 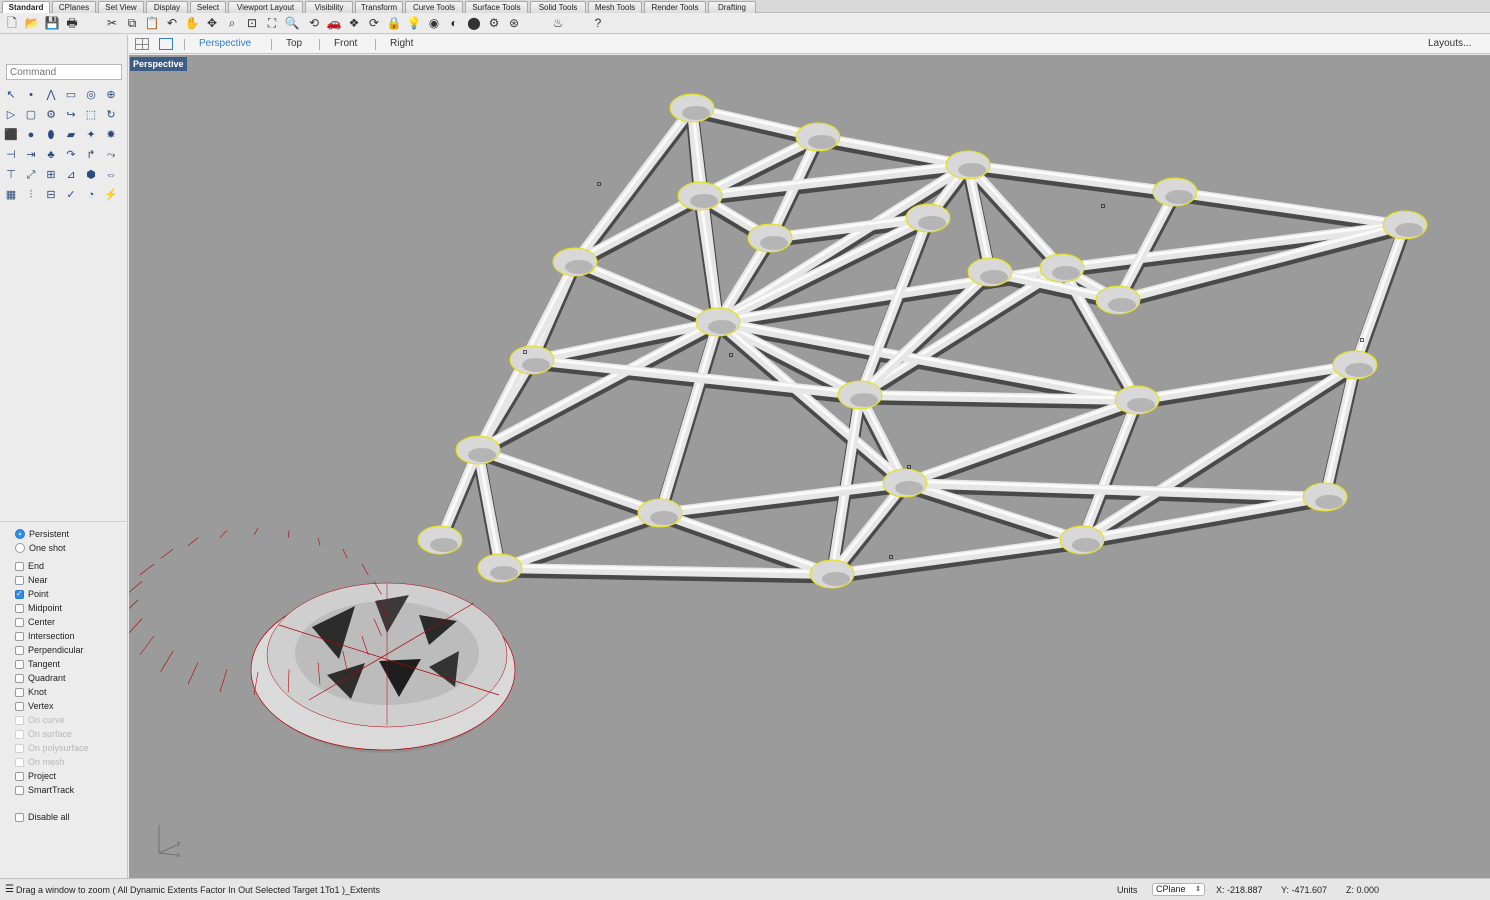 I want to click on gear-select-icon: ⚙, so click(x=51, y=115).